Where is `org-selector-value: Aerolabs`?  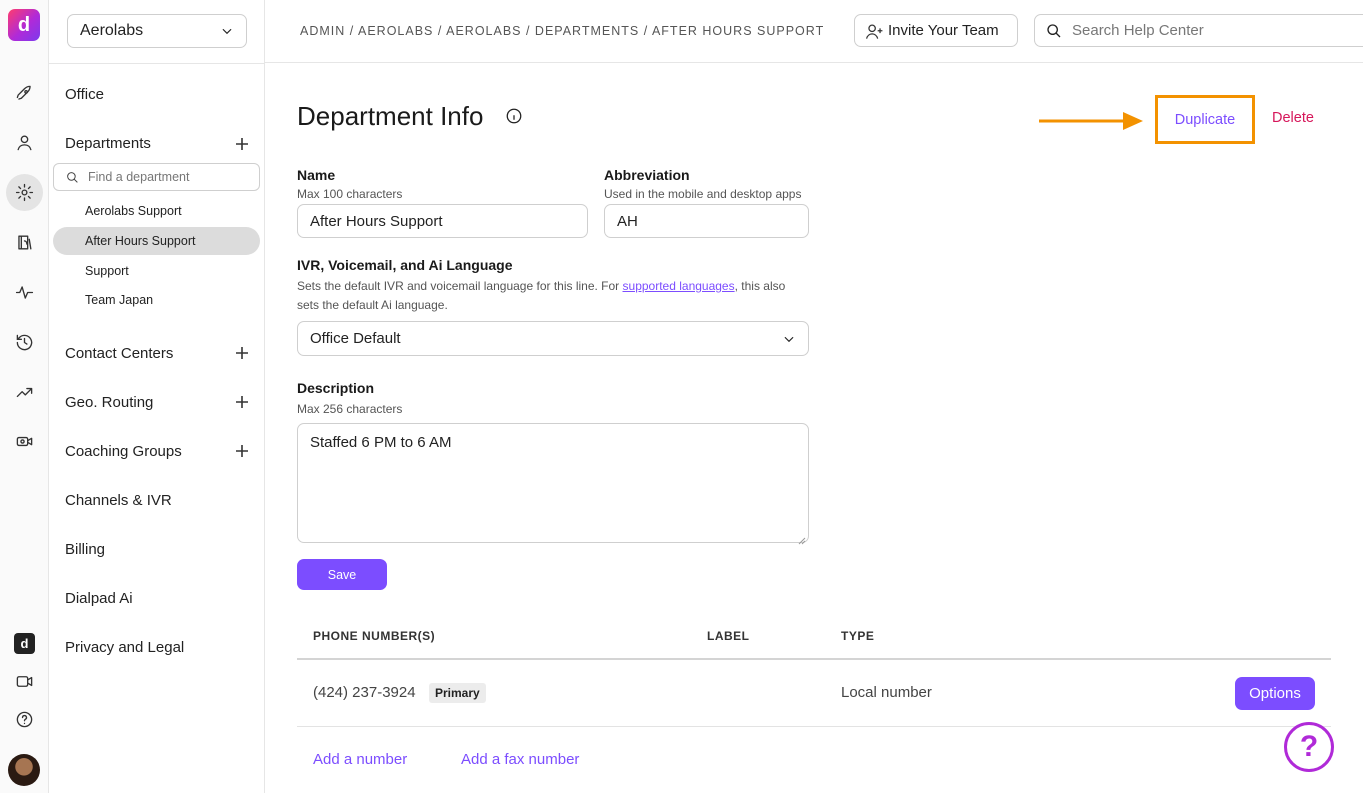
org-selector-value: Aerolabs is located at coordinates (112, 30).